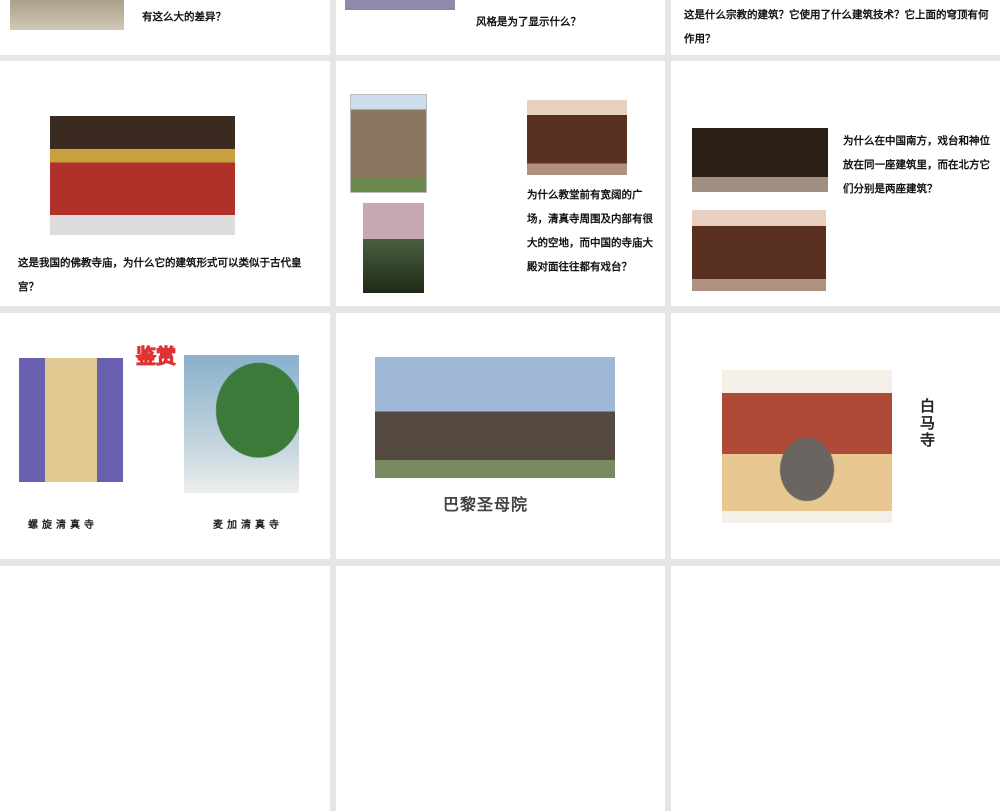  What do you see at coordinates (241, 424) in the screenshot?
I see `mecca-mosque-image` at bounding box center [241, 424].